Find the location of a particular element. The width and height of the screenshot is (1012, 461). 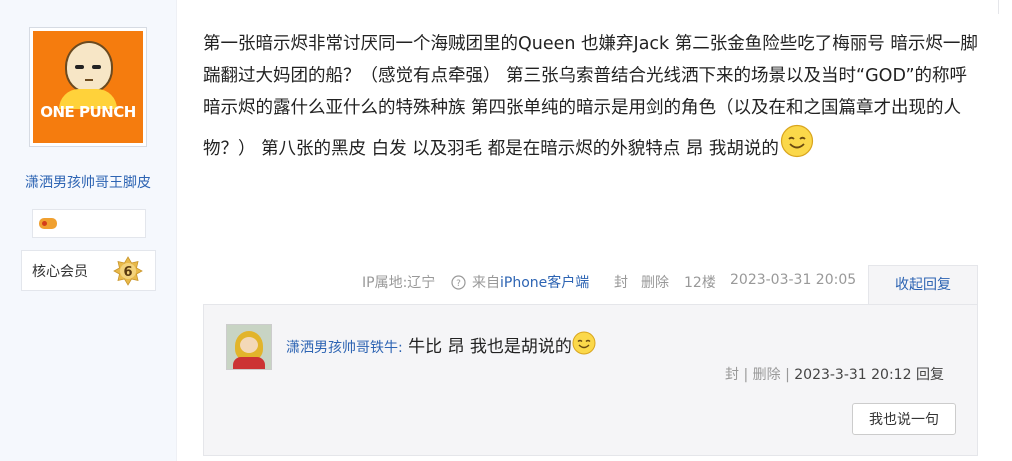

reply-item: 潇洒男孩帅哥铁牛: 牛比 昂 我也是胡说的 is located at coordinates (441, 344).